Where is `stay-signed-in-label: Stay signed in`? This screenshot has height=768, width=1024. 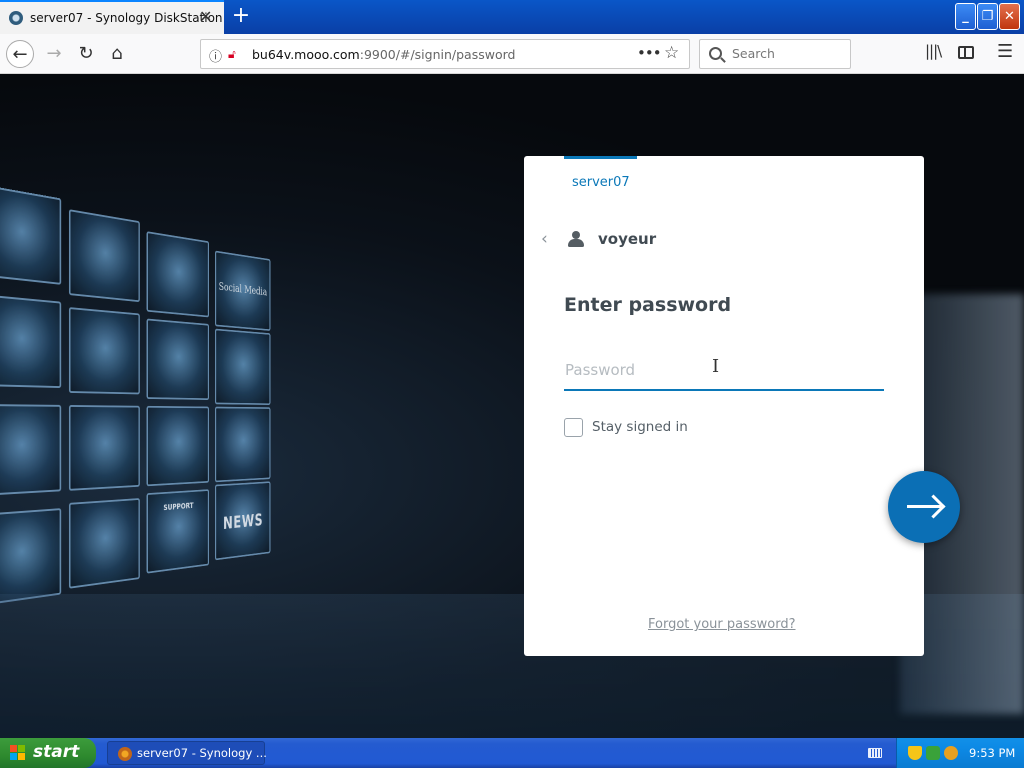 stay-signed-in-label: Stay signed in is located at coordinates (640, 427).